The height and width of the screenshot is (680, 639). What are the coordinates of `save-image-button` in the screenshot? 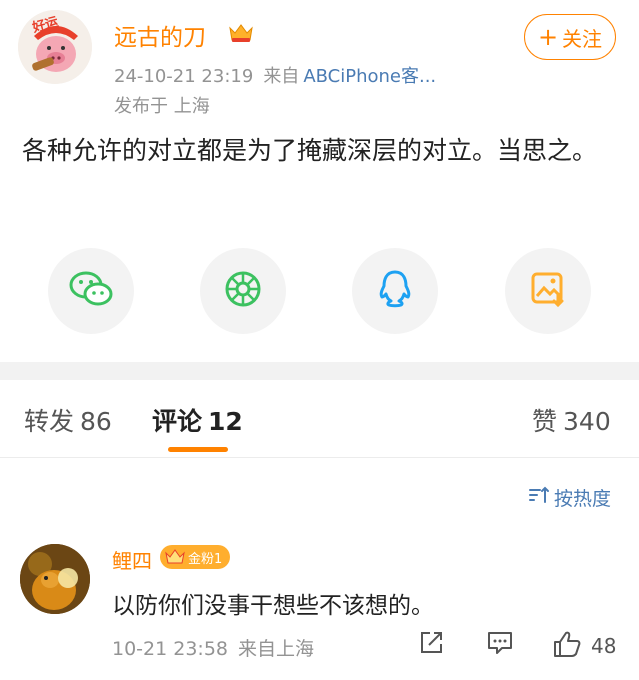 It's located at (548, 291).